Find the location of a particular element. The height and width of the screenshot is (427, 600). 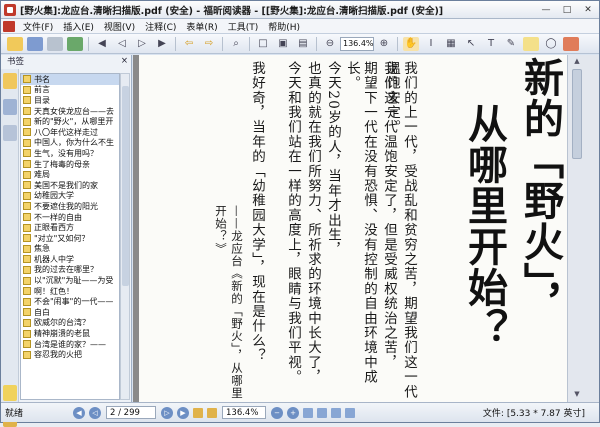

bookmark-scroll-thumb is located at coordinates (125, 186).